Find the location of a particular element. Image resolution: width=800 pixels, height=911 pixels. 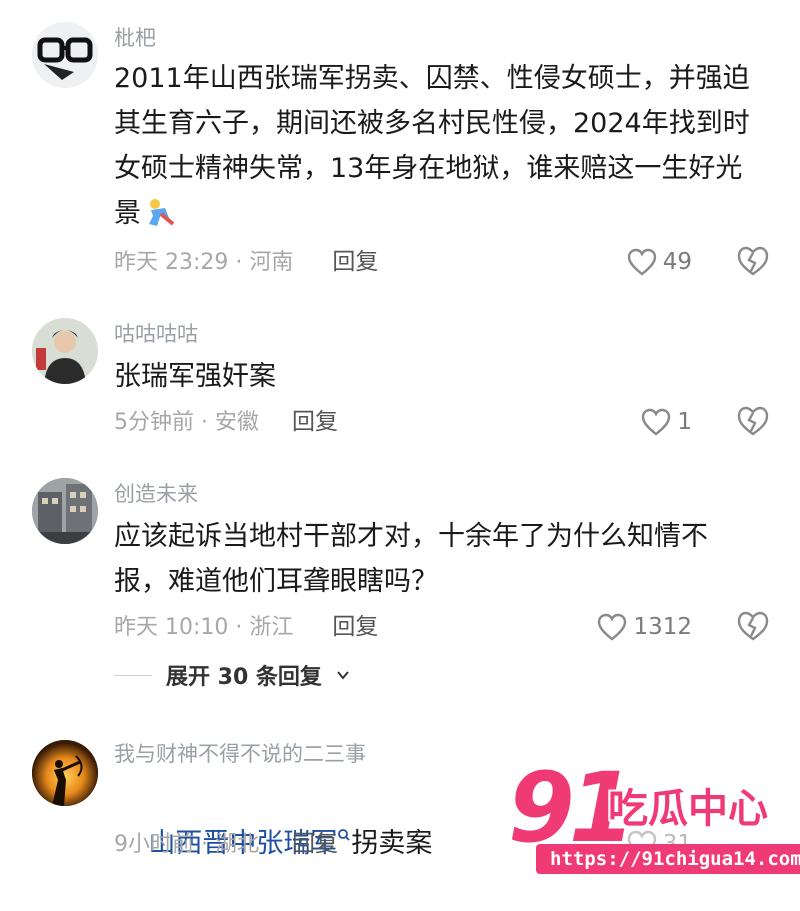

comment-meta: 昨天 23:29 · 河南 回复 is located at coordinates (246, 262).